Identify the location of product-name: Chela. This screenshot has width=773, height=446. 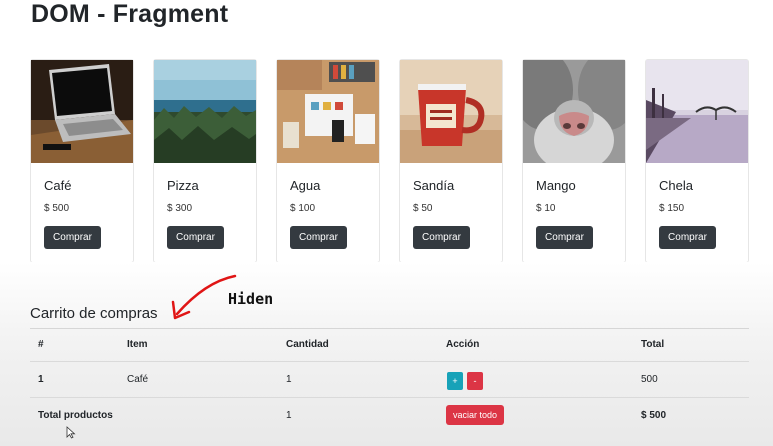
(676, 185).